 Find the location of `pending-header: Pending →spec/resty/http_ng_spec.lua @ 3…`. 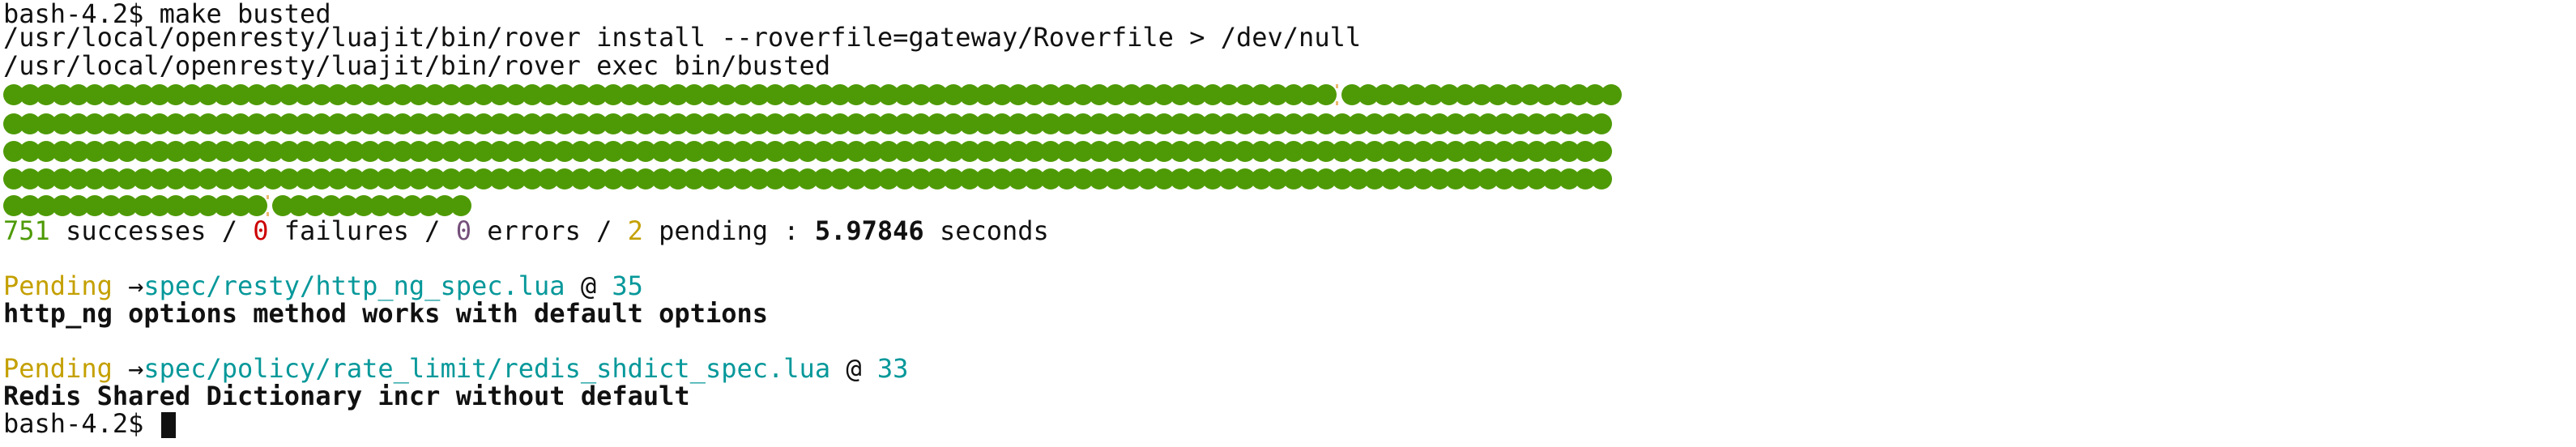

pending-header: Pending →spec/resty/http_ng_spec.lua @ 3… is located at coordinates (323, 286).